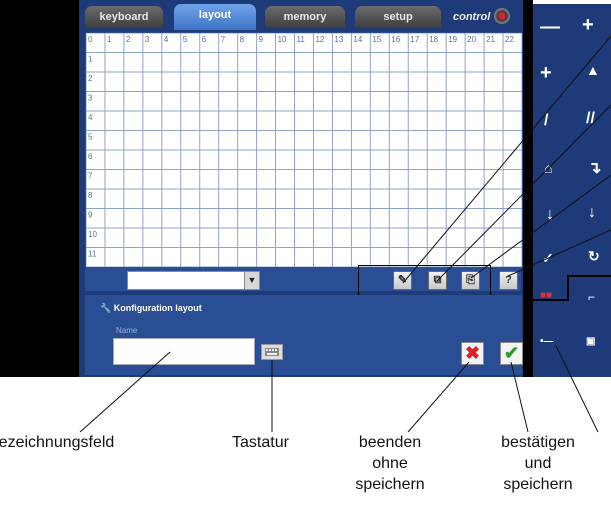 The image size is (611, 509). What do you see at coordinates (282, 39) in the screenshot?
I see `grid-column-header: 10` at bounding box center [282, 39].